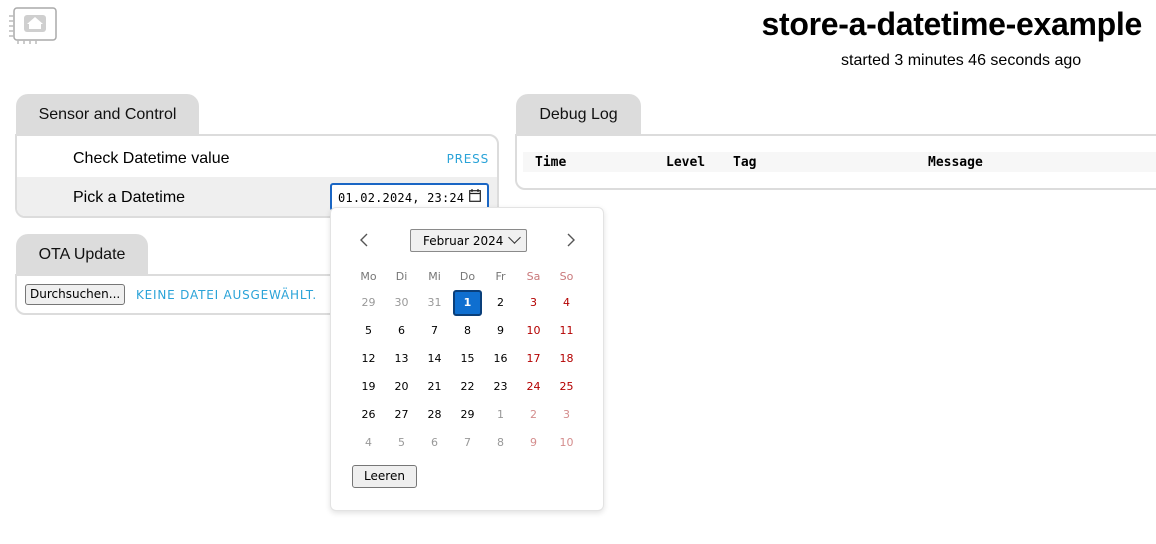 This screenshot has width=1156, height=544. What do you see at coordinates (368, 276) in the screenshot?
I see `weekday-label: Mo` at bounding box center [368, 276].